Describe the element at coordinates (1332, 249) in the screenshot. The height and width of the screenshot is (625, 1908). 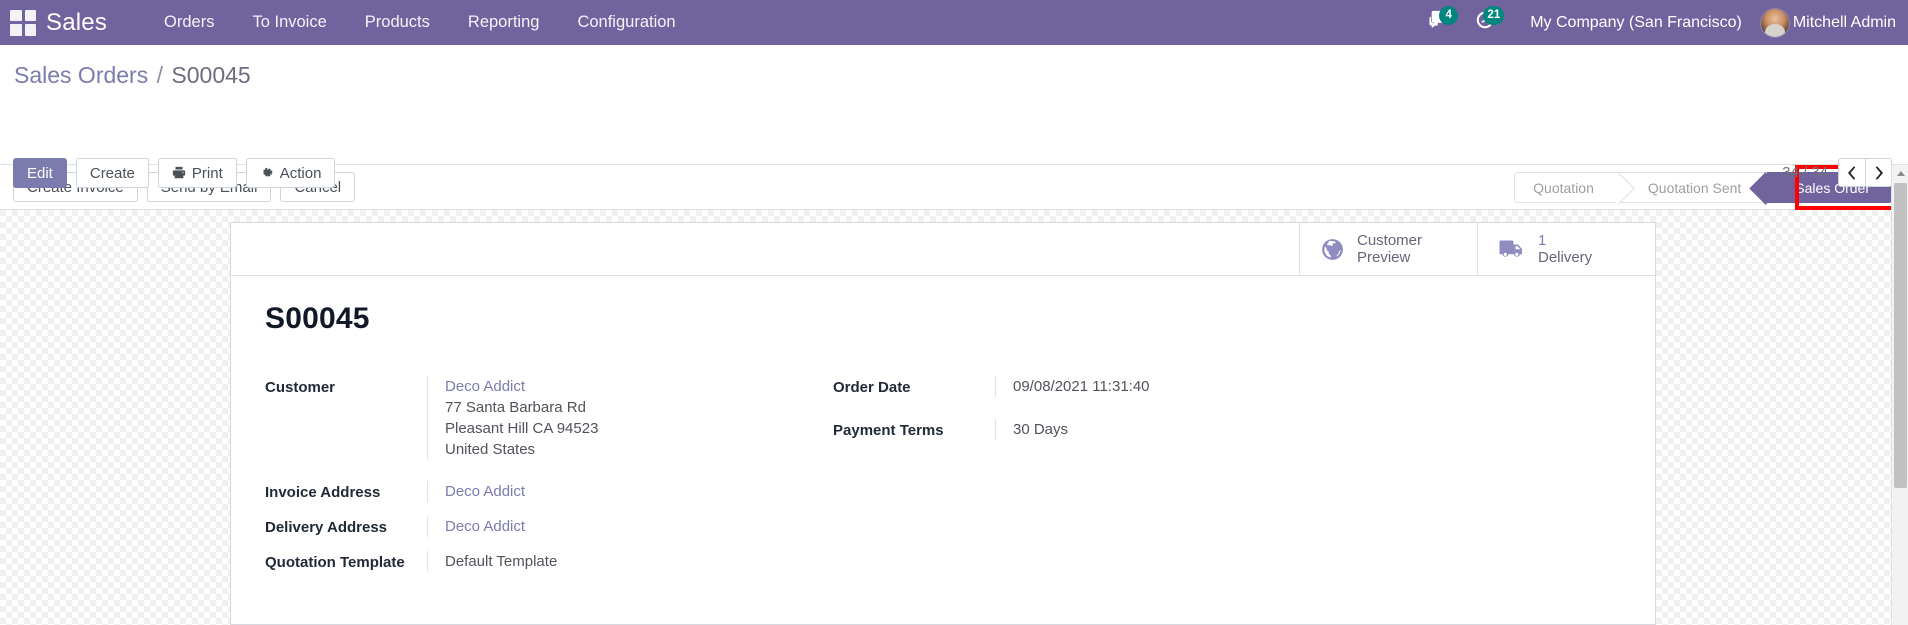
I see `globe-icon` at that location.